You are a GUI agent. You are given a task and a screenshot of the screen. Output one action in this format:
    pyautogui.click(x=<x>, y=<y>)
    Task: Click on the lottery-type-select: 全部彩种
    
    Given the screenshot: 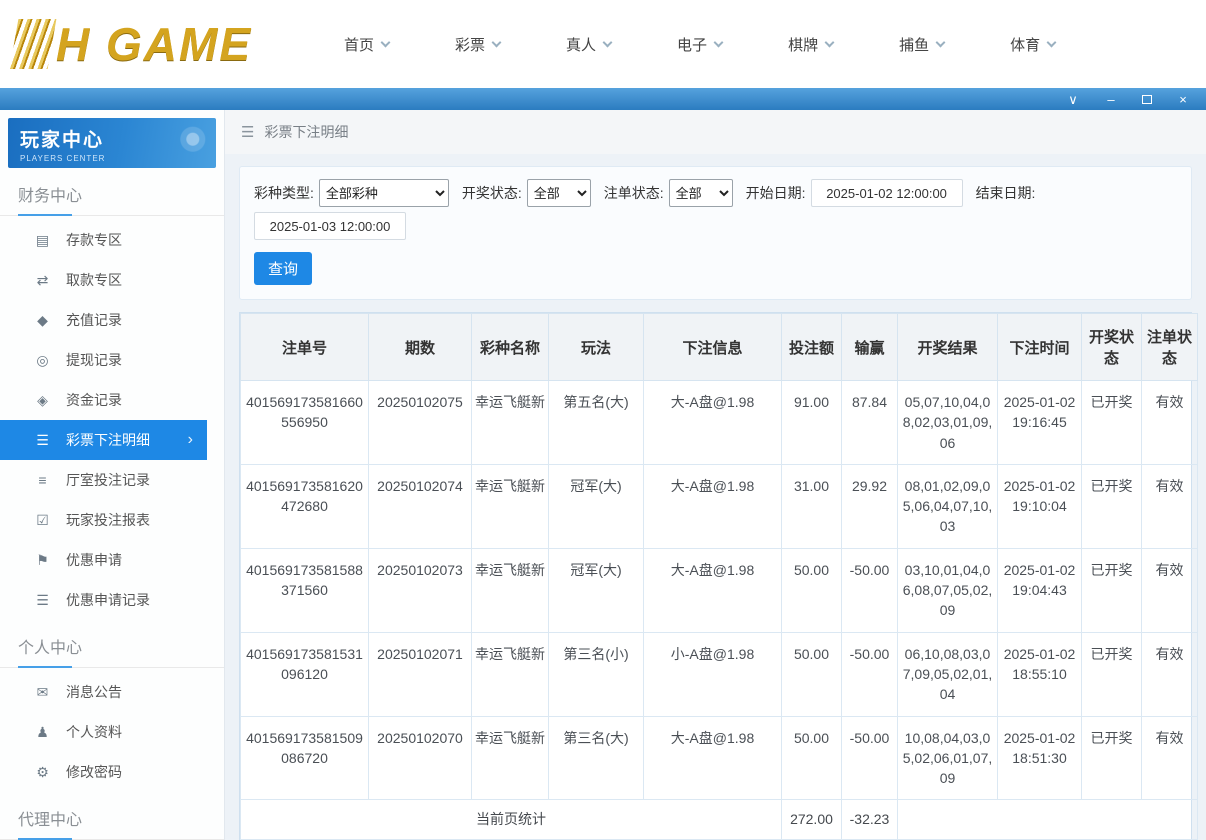 What is the action you would take?
    pyautogui.click(x=383, y=193)
    